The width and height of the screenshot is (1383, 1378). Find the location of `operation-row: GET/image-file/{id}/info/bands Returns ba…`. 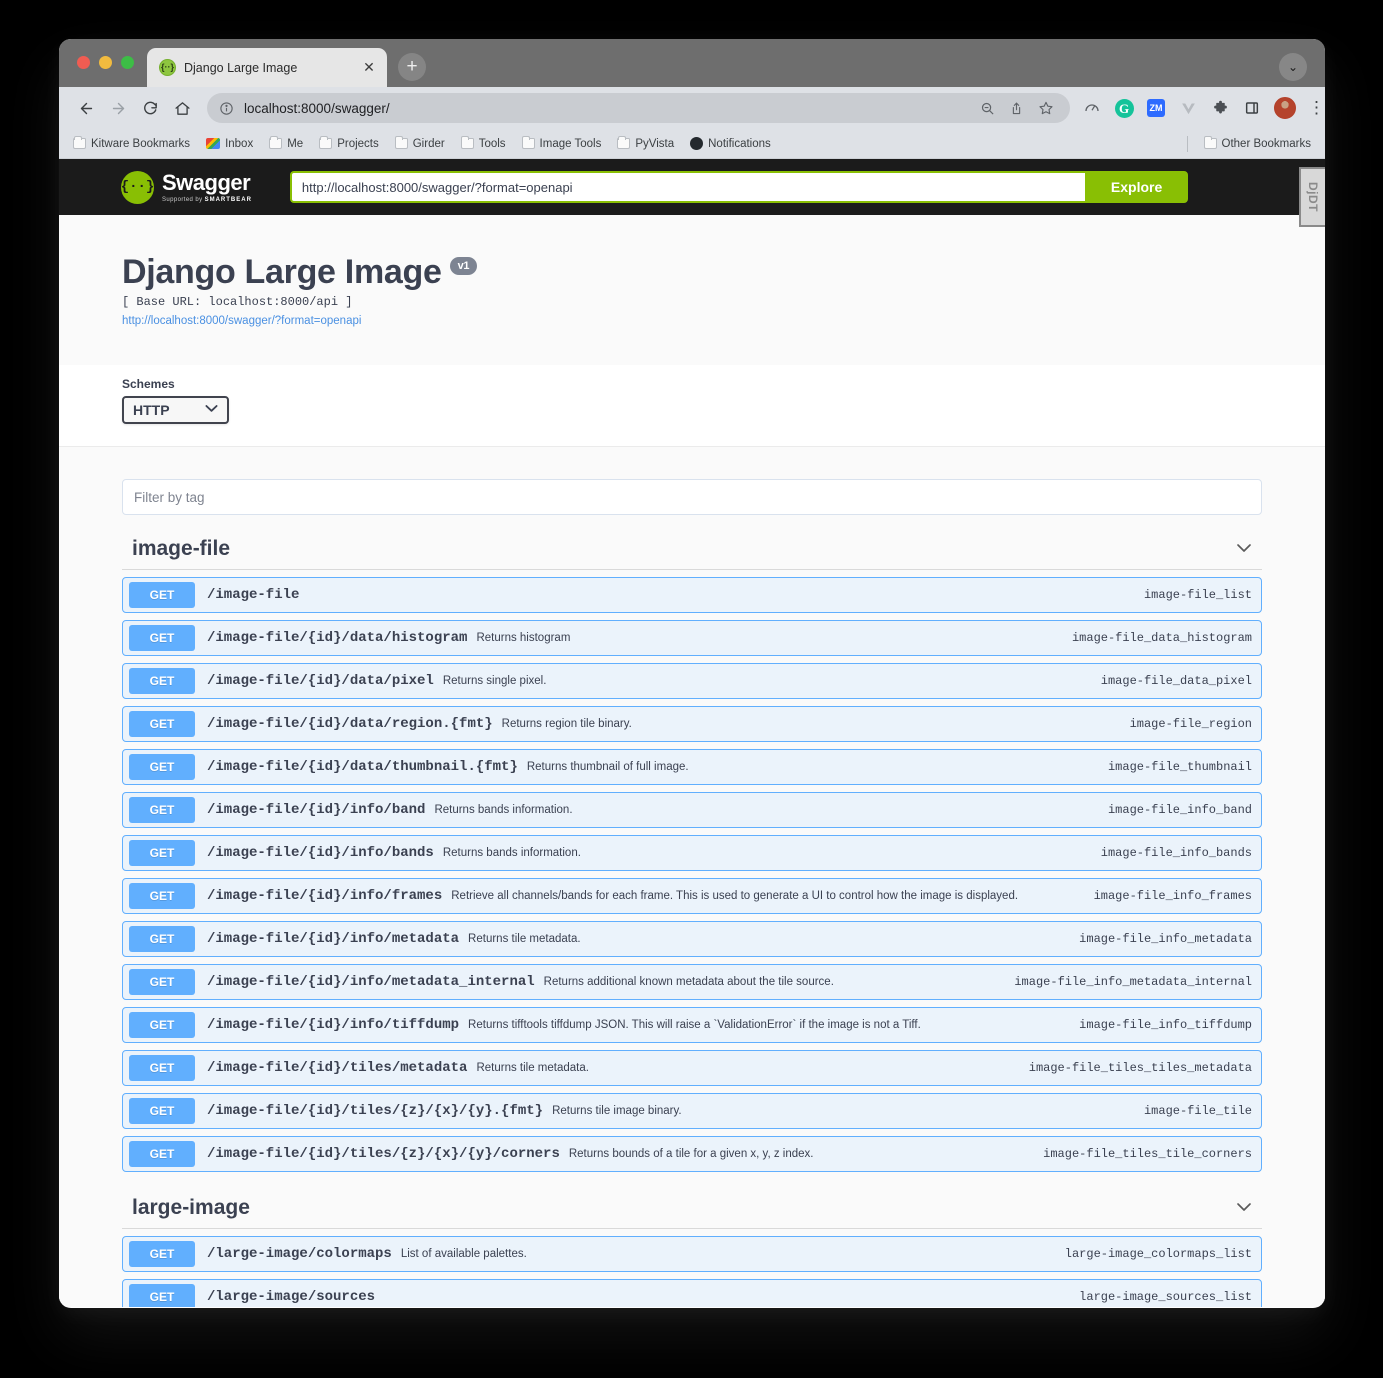

operation-row: GET/image-file/{id}/info/bands Returns ba… is located at coordinates (692, 853).